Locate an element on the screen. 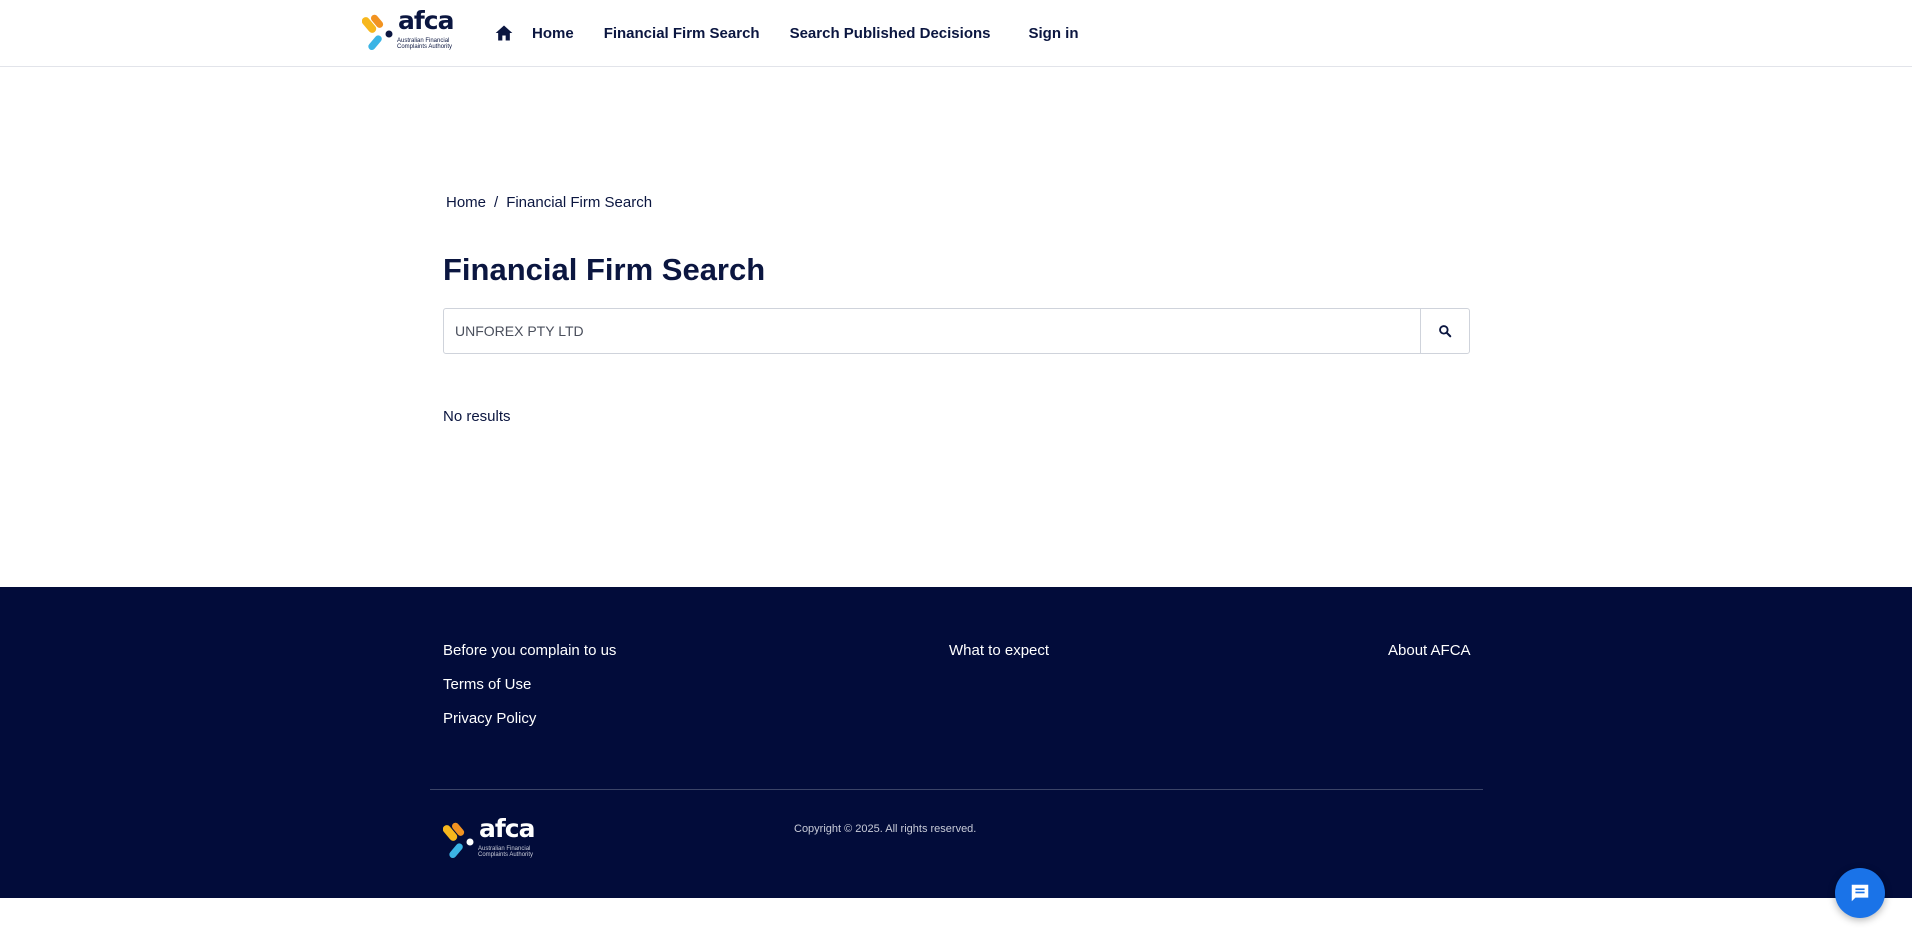  footer-link-before-you-complain: Before you complain to us is located at coordinates (529, 651).